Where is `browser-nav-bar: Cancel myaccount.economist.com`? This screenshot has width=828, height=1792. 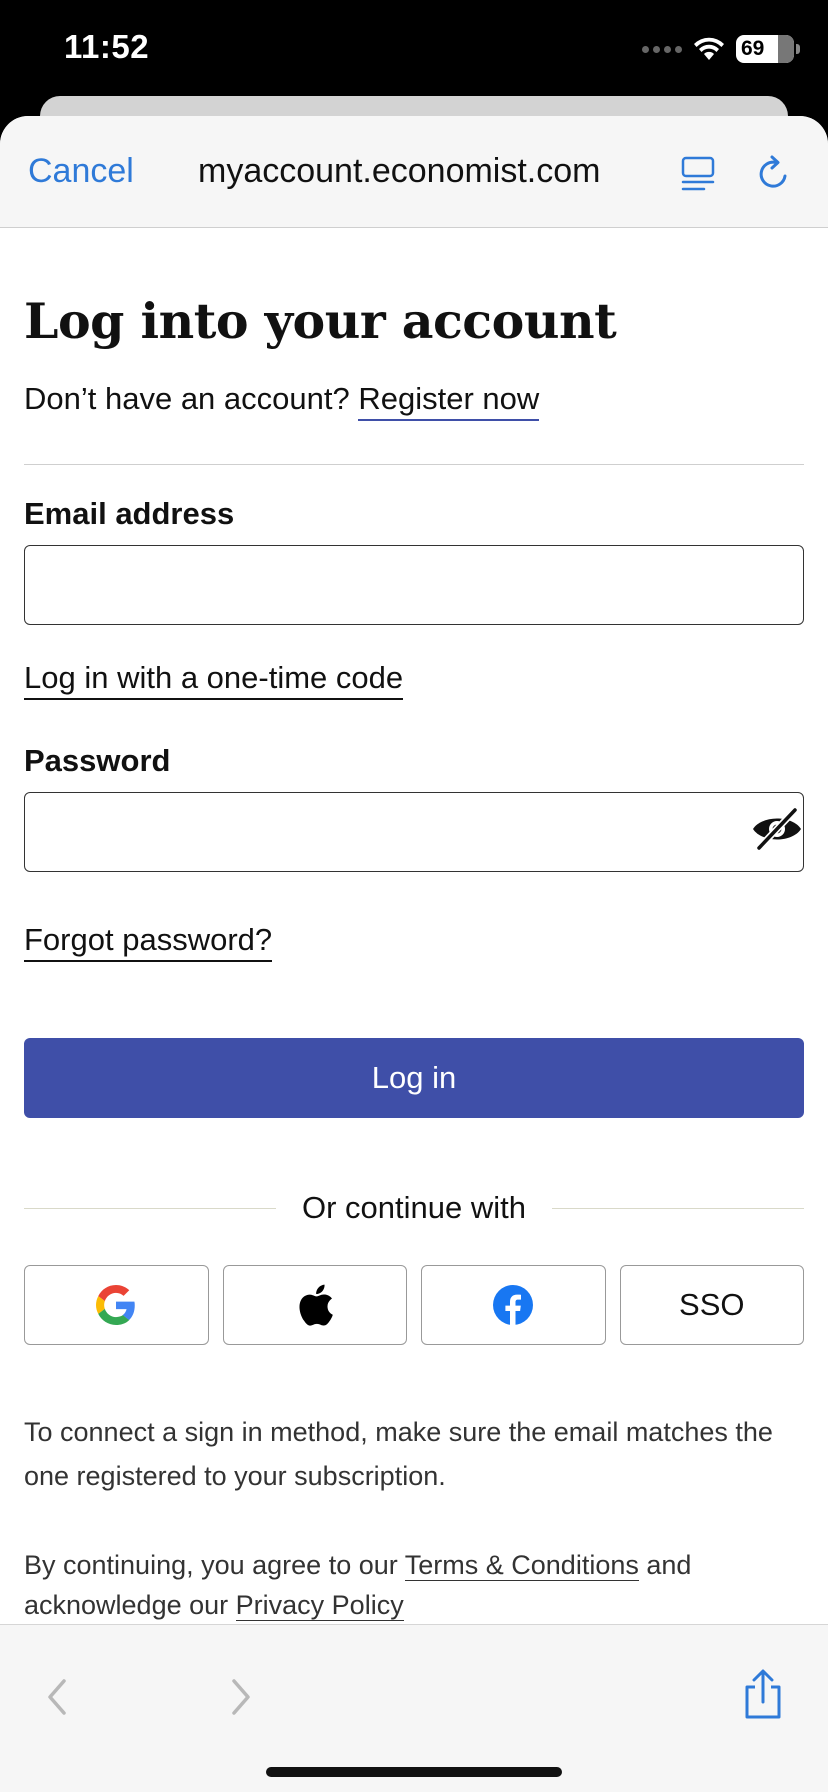
browser-nav-bar: Cancel myaccount.economist.com is located at coordinates (414, 172).